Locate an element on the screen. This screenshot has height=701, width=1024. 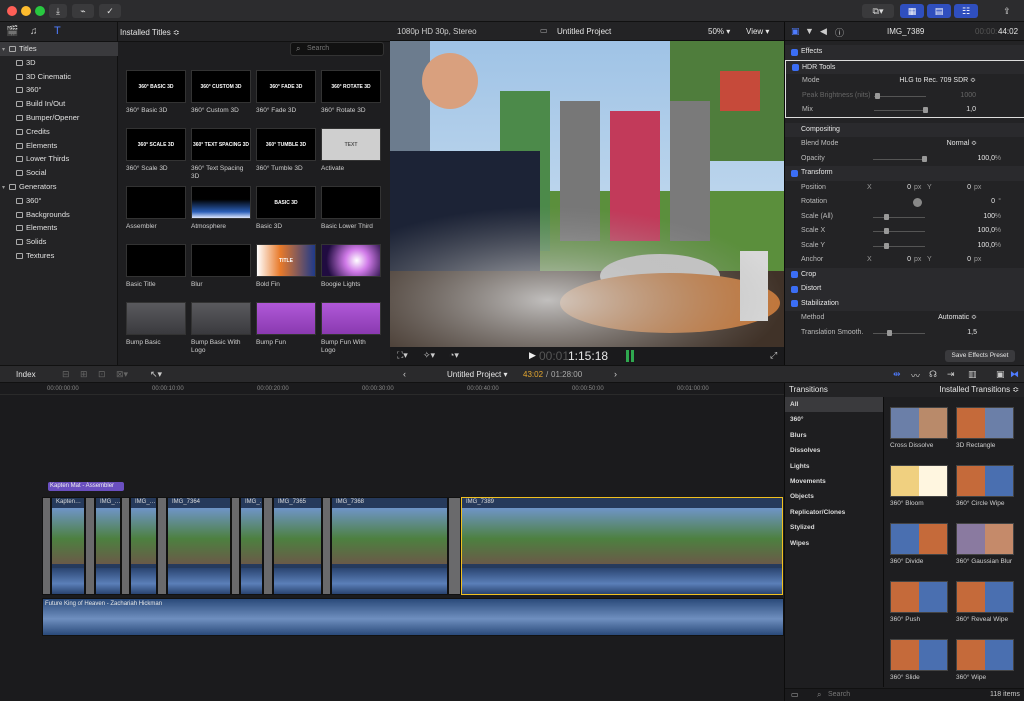
inspector-section: HDR Tools is located at coordinates (904, 66).